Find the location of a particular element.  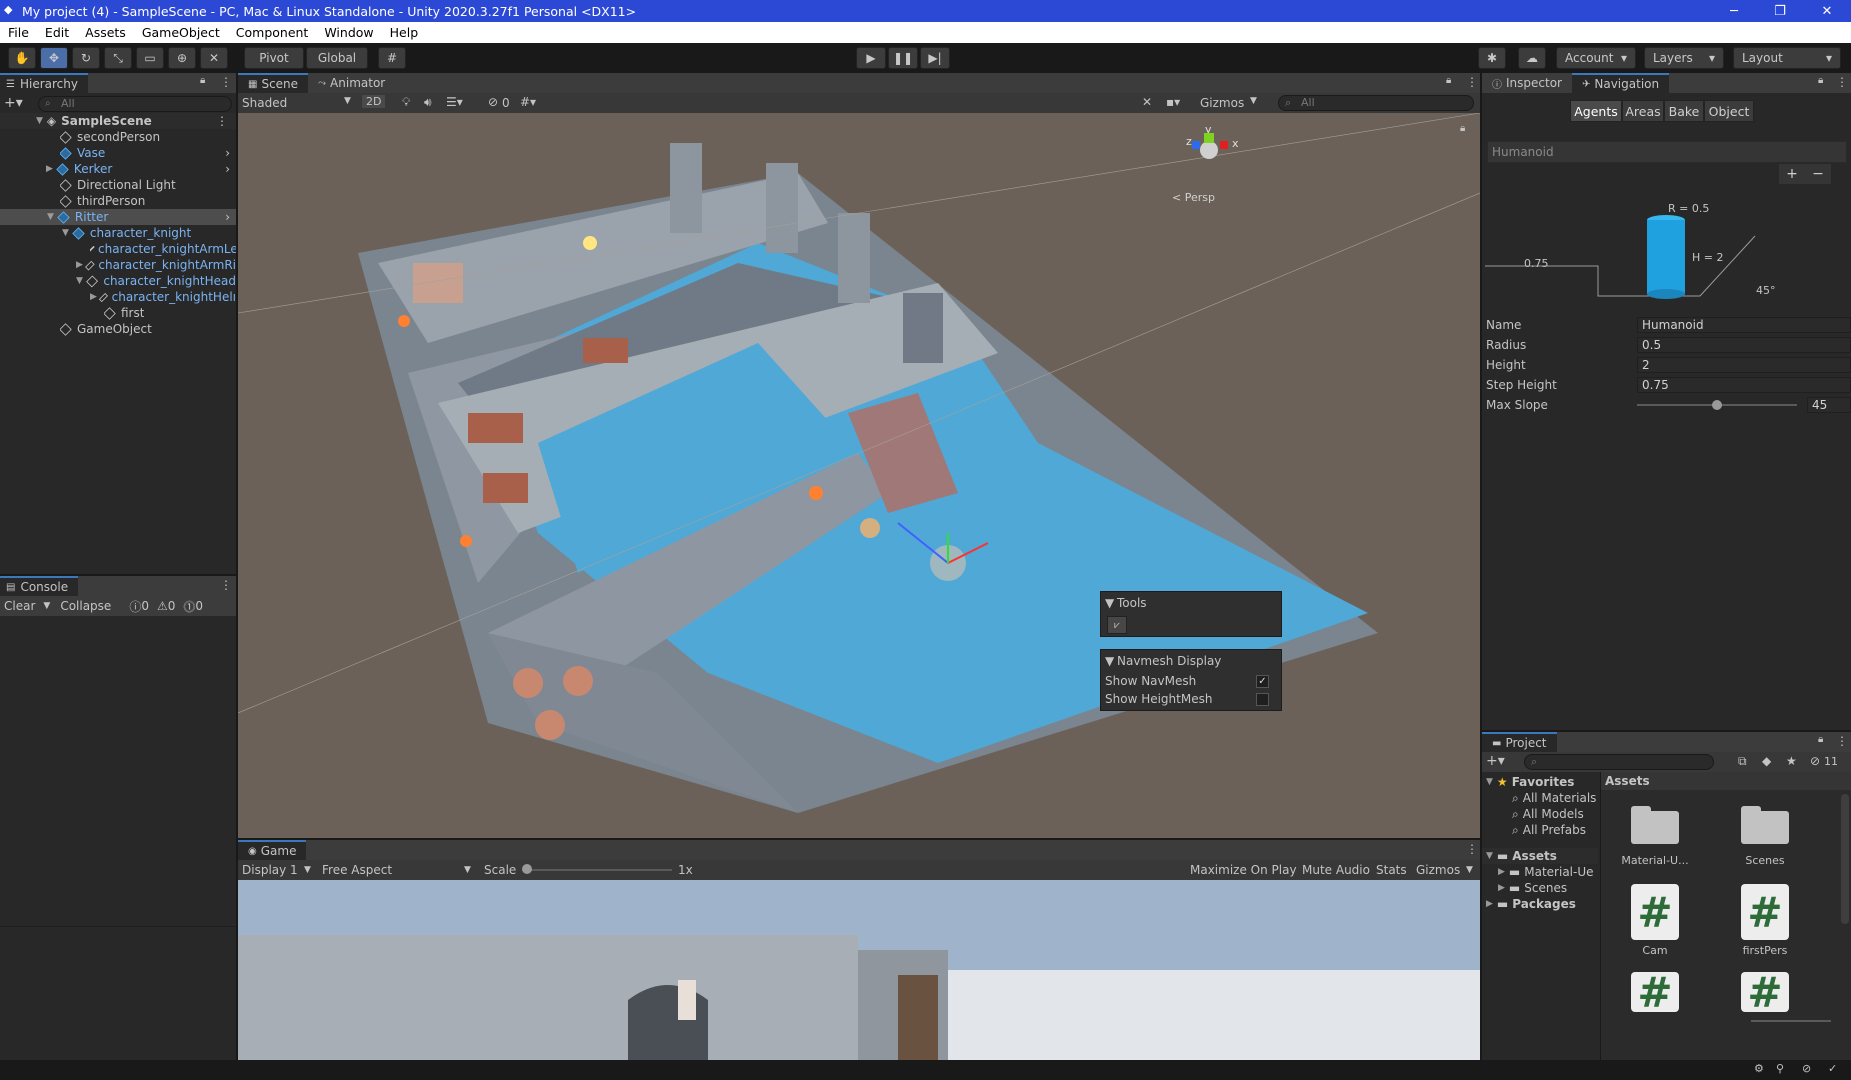

network-icon: ⚲ is located at coordinates (1780, 1068).